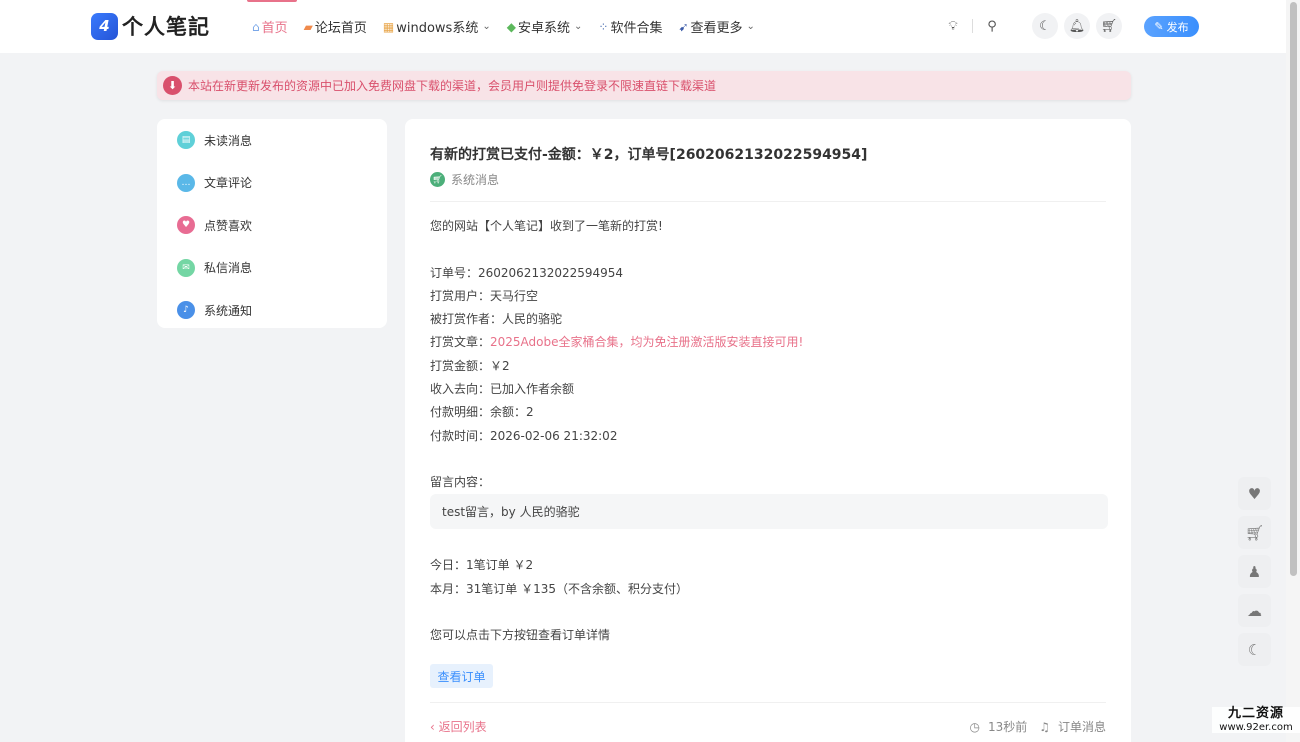 The width and height of the screenshot is (1300, 742). Describe the element at coordinates (104, 26) in the screenshot. I see `logo-icon: 4` at that location.